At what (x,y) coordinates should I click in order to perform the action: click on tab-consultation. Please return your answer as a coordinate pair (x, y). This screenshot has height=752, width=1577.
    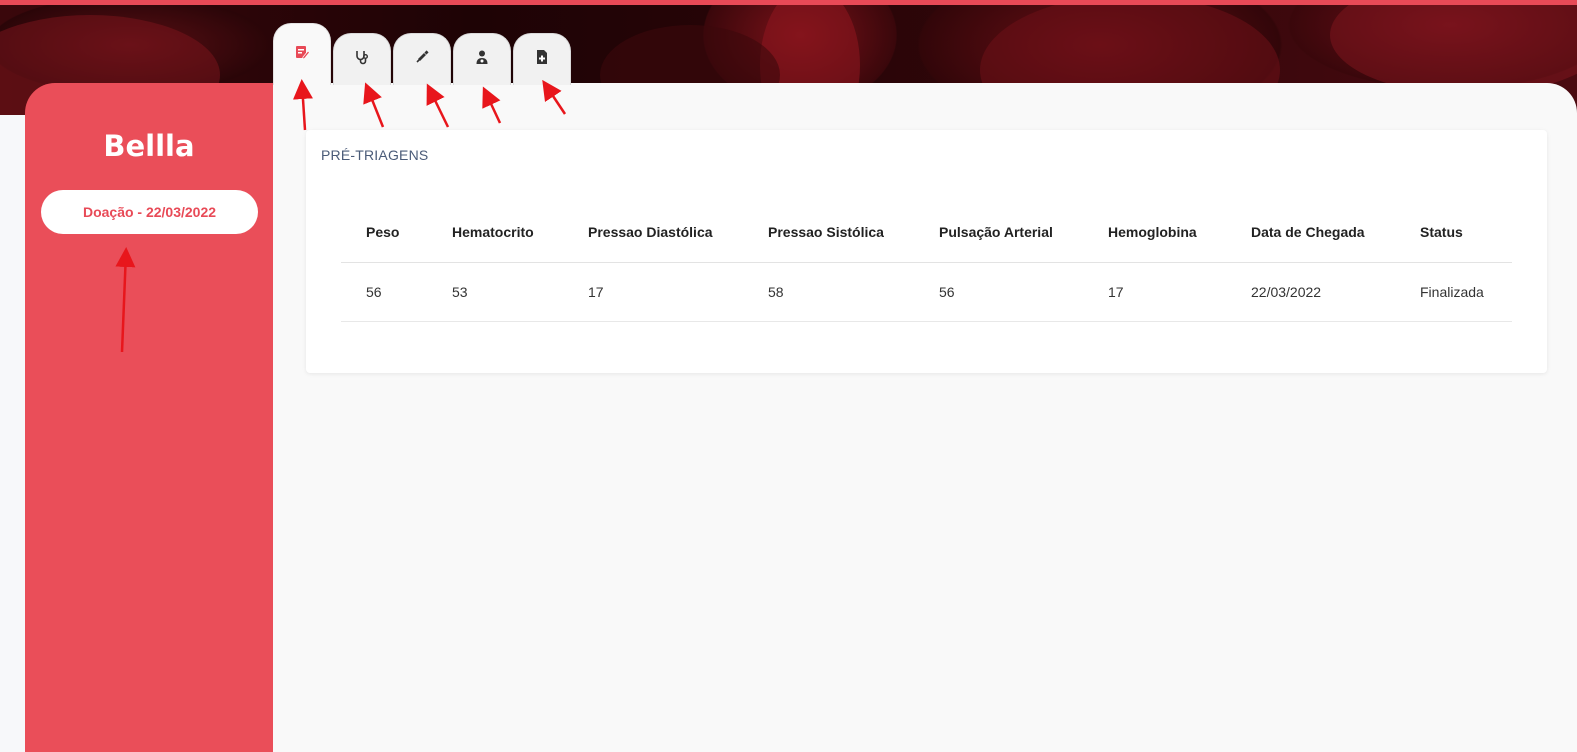
    Looking at the image, I should click on (362, 59).